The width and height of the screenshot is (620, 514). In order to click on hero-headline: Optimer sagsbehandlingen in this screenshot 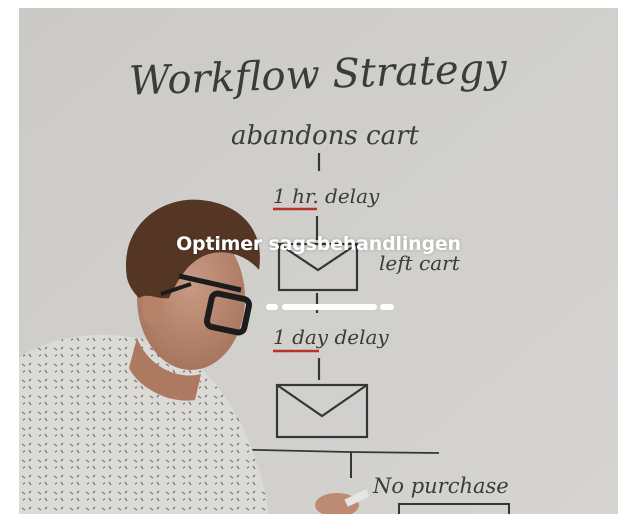, I will do `click(318, 244)`.